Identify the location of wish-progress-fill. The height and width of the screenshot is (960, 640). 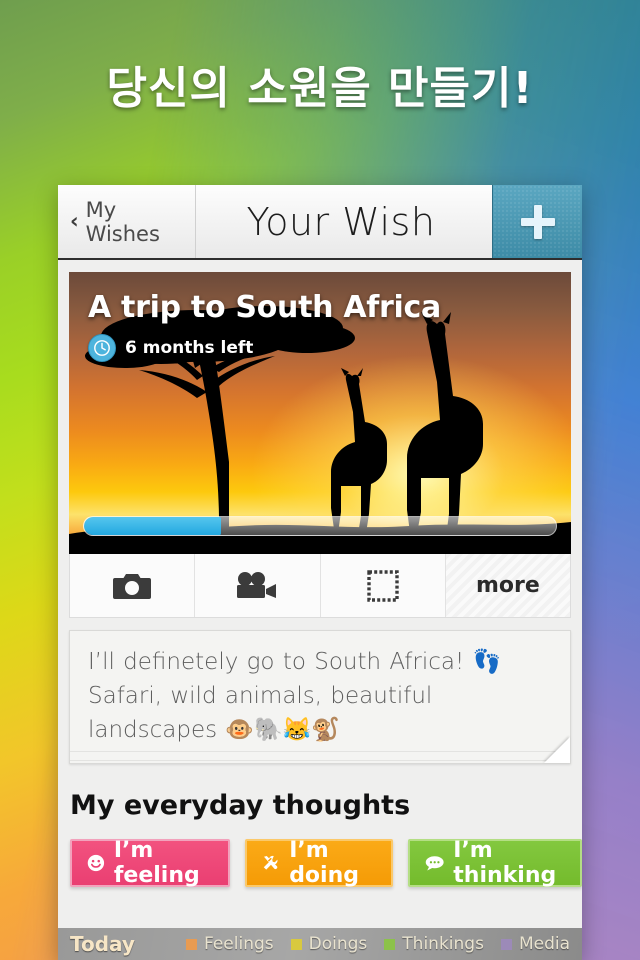
(152, 526).